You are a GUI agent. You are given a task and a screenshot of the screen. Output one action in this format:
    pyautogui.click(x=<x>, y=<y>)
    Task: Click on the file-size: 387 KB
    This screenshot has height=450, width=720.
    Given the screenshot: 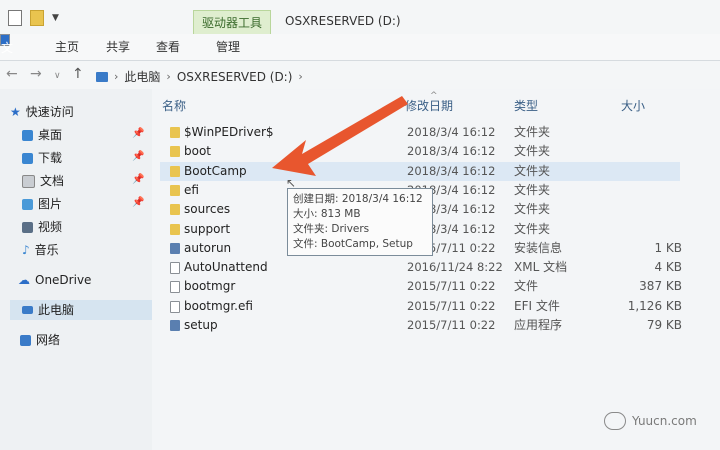 What is the action you would take?
    pyautogui.click(x=660, y=286)
    